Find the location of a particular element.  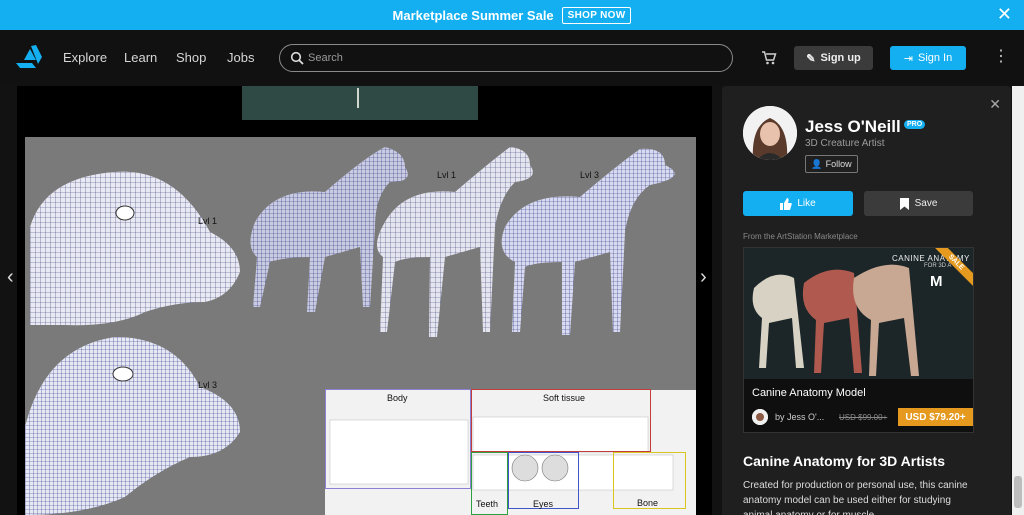

sign-up-label: Sign up is located at coordinates (840, 58).